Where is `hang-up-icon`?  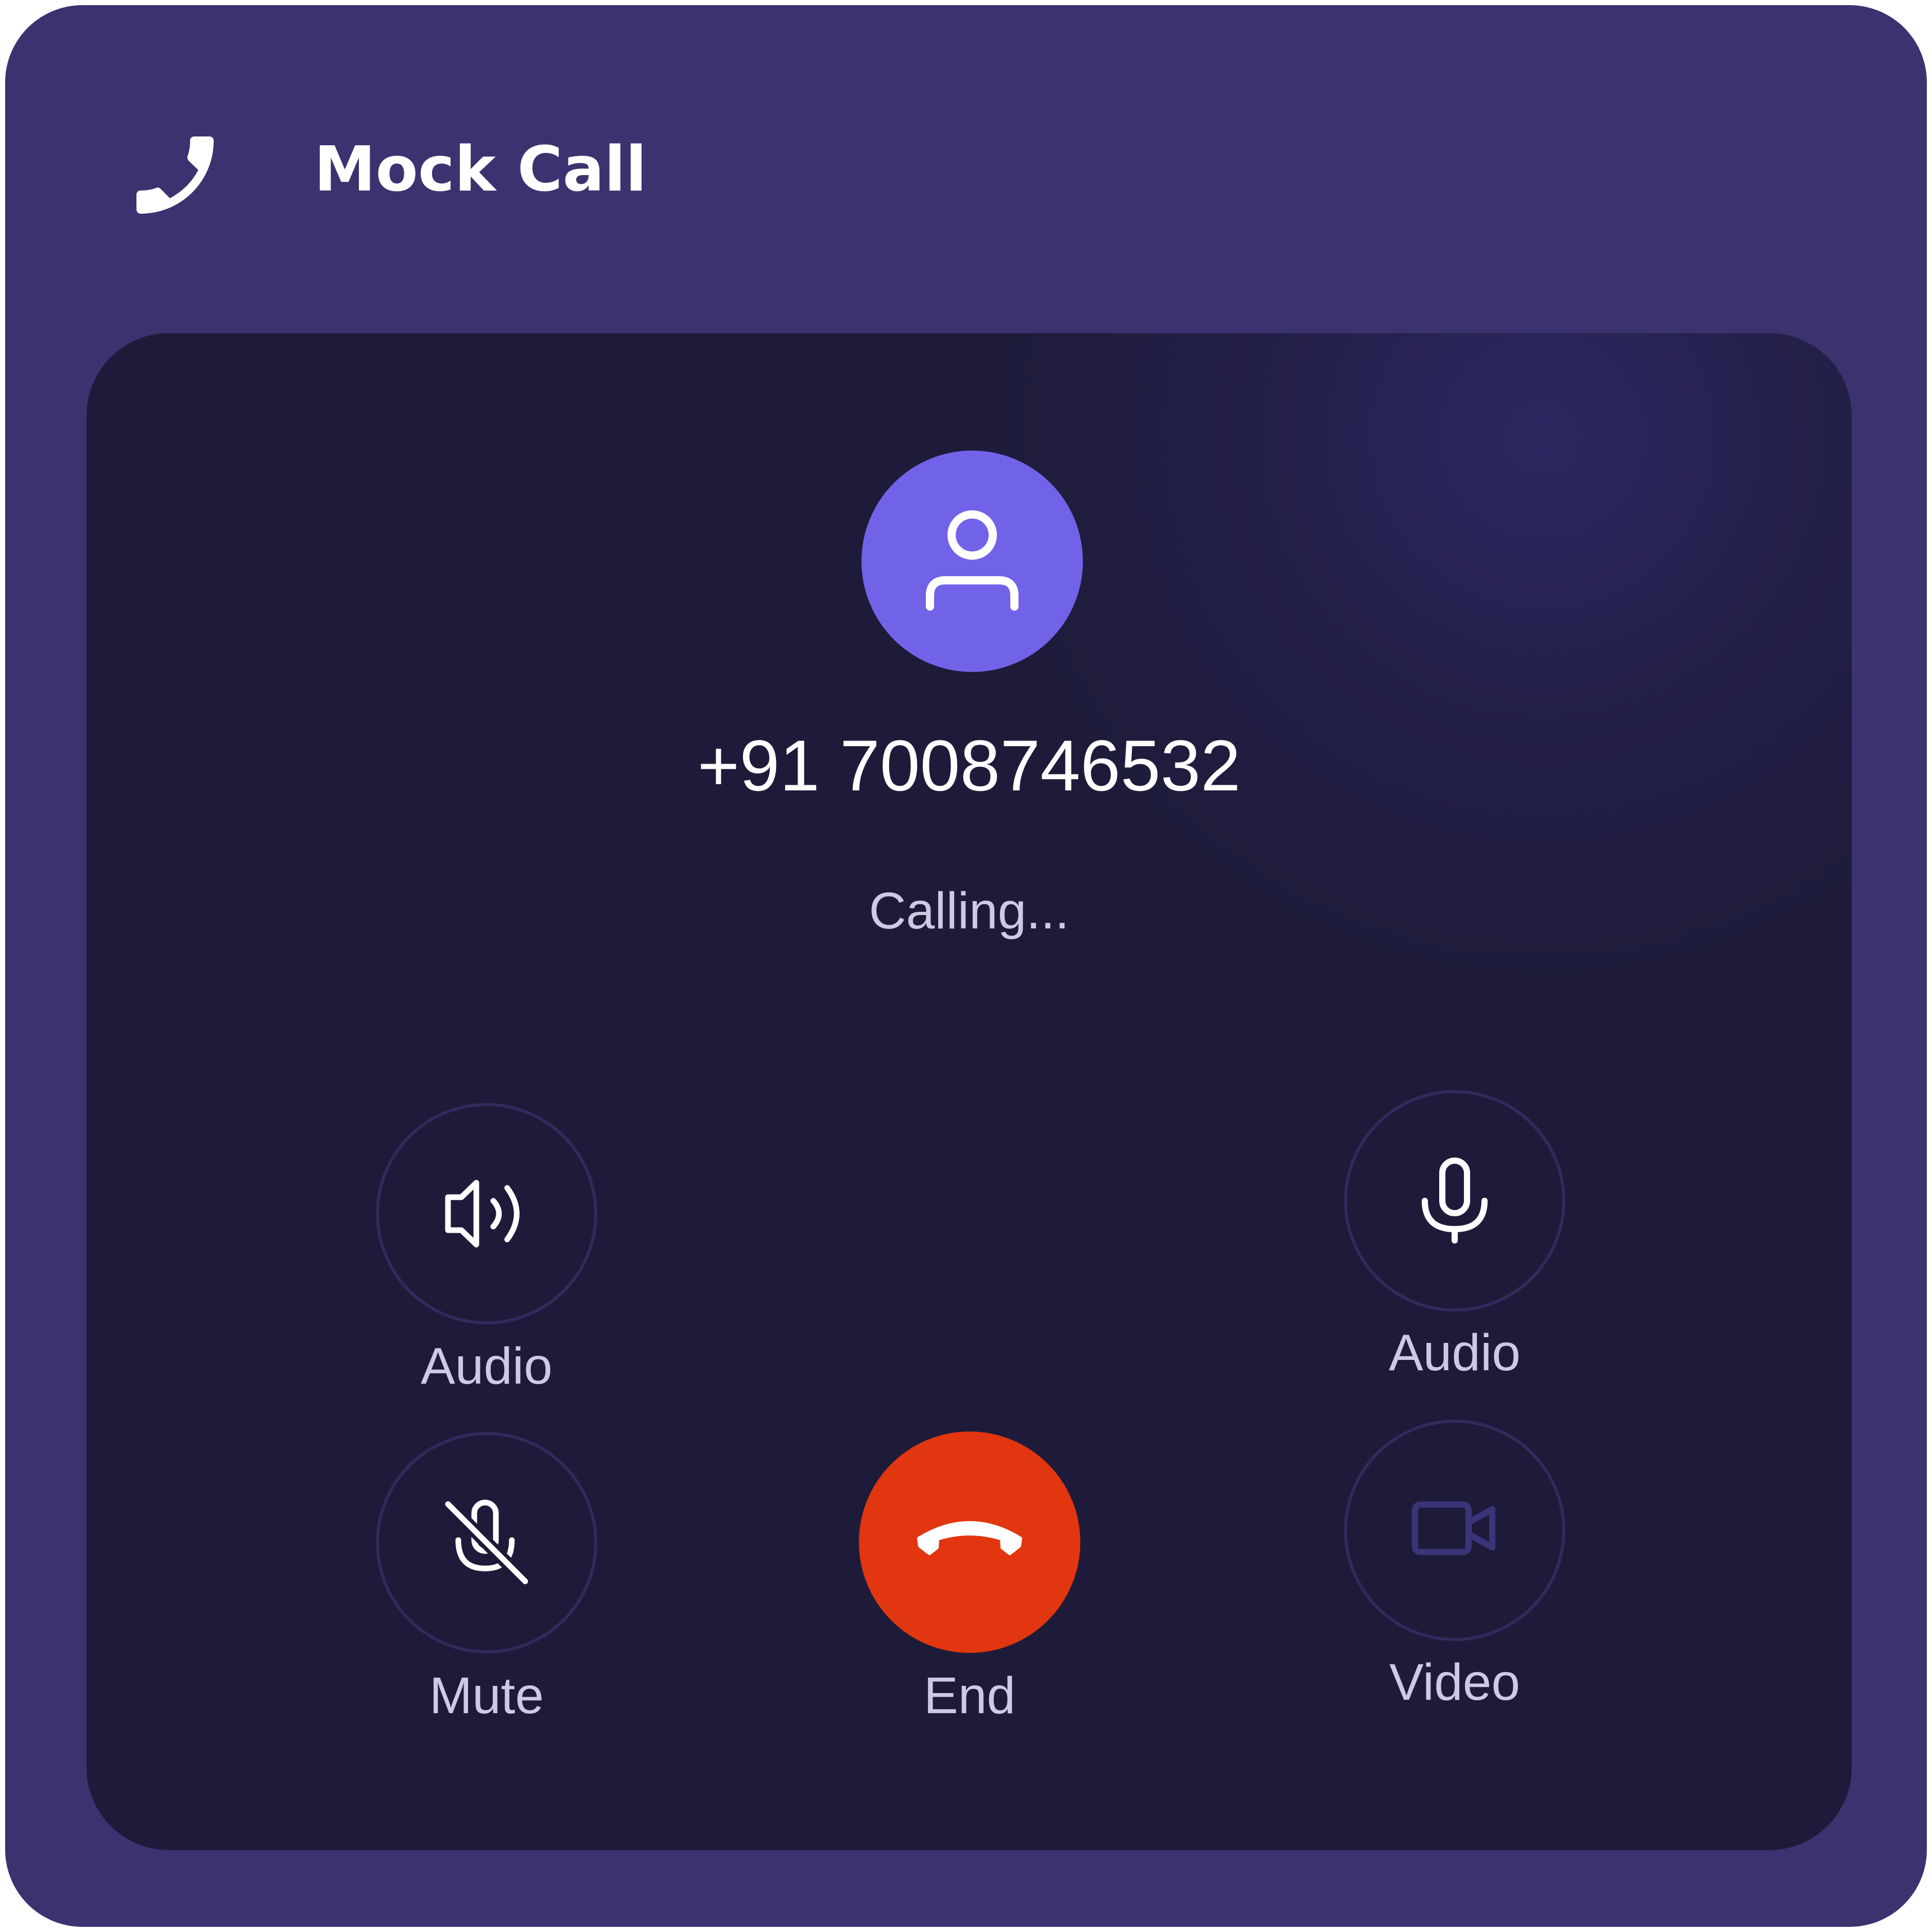
hang-up-icon is located at coordinates (969, 1538).